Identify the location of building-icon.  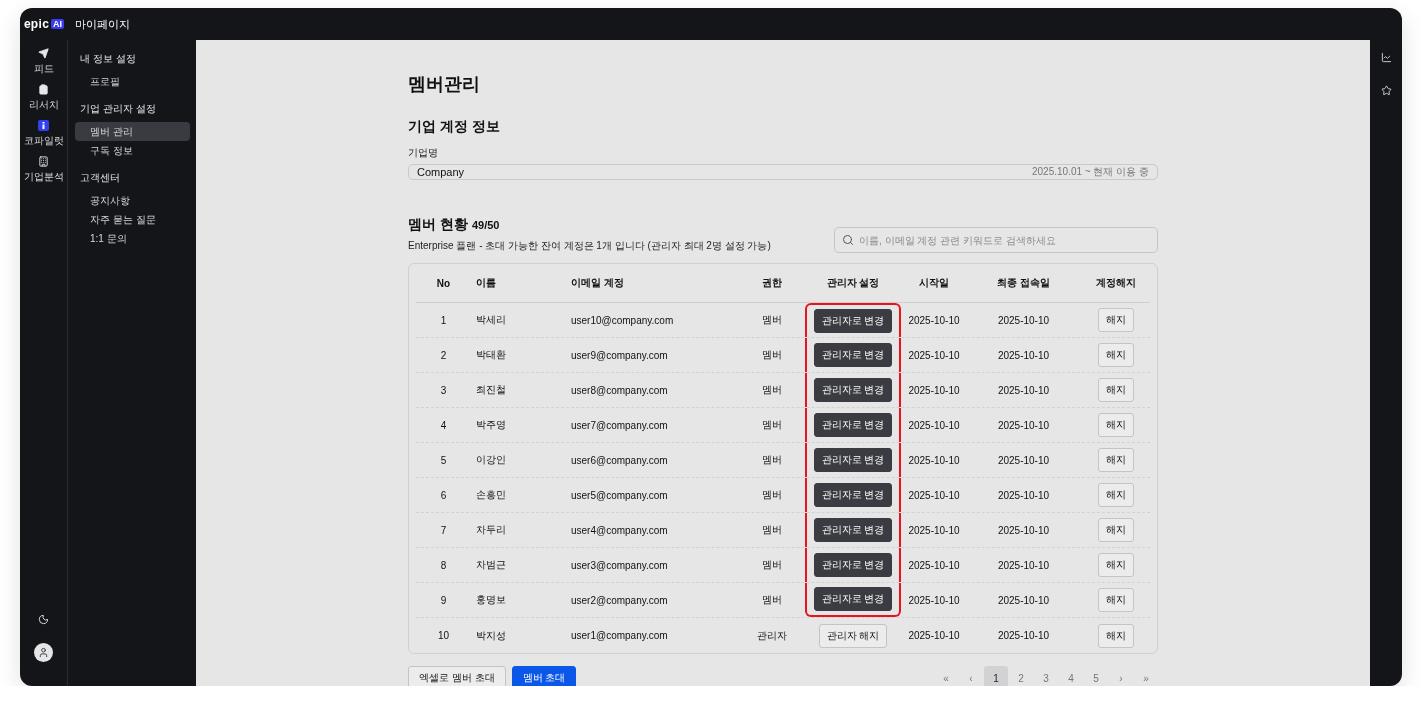
(43, 161).